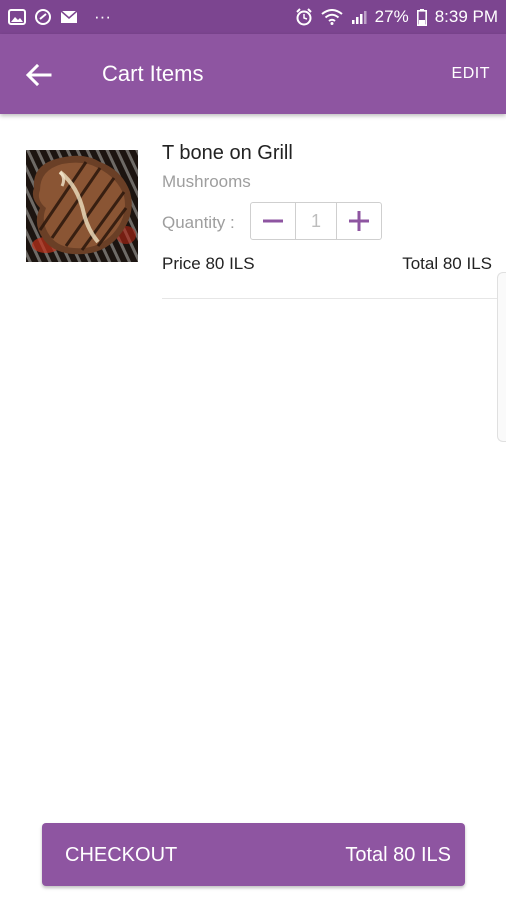 The width and height of the screenshot is (506, 900). Describe the element at coordinates (69, 17) in the screenshot. I see `mail-icon` at that location.